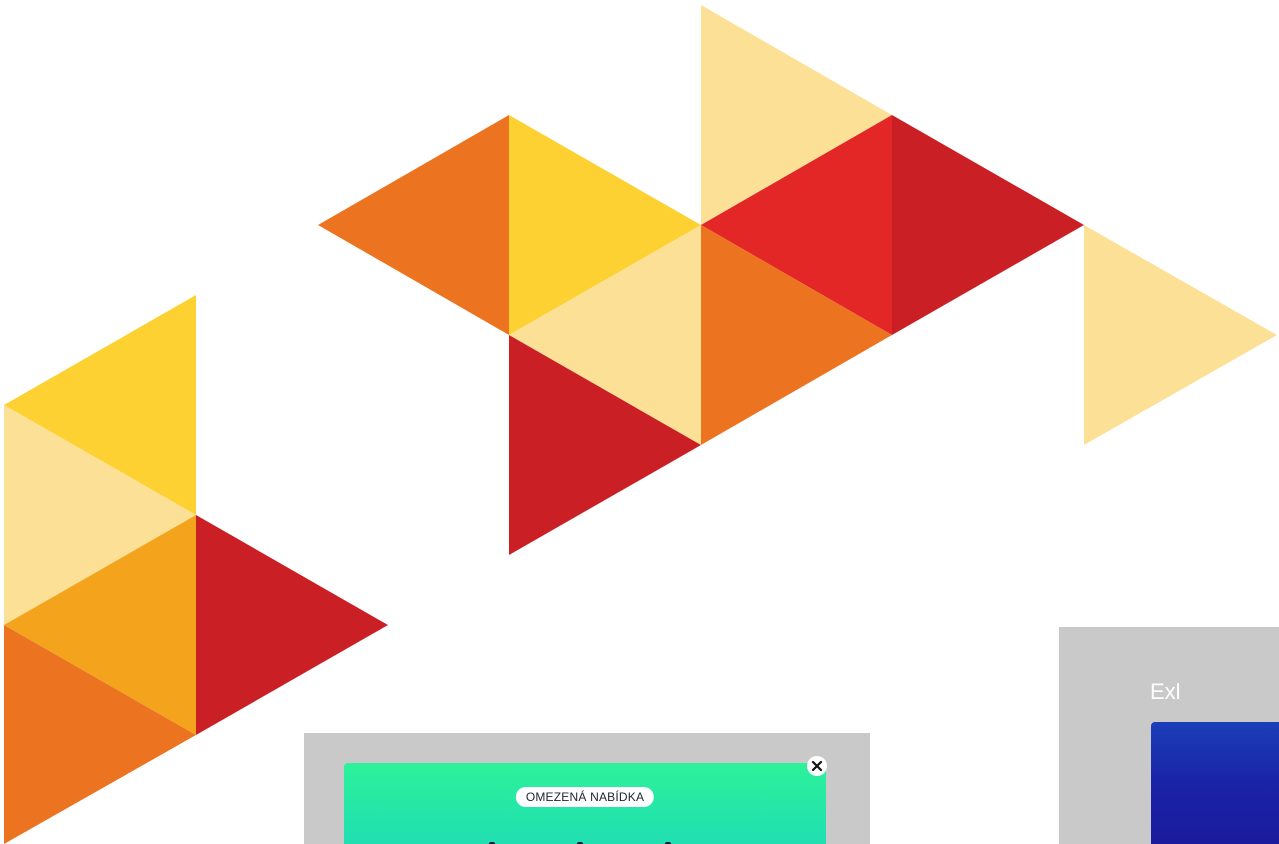 This screenshot has height=844, width=1279. I want to click on close-ad-button, so click(817, 766).